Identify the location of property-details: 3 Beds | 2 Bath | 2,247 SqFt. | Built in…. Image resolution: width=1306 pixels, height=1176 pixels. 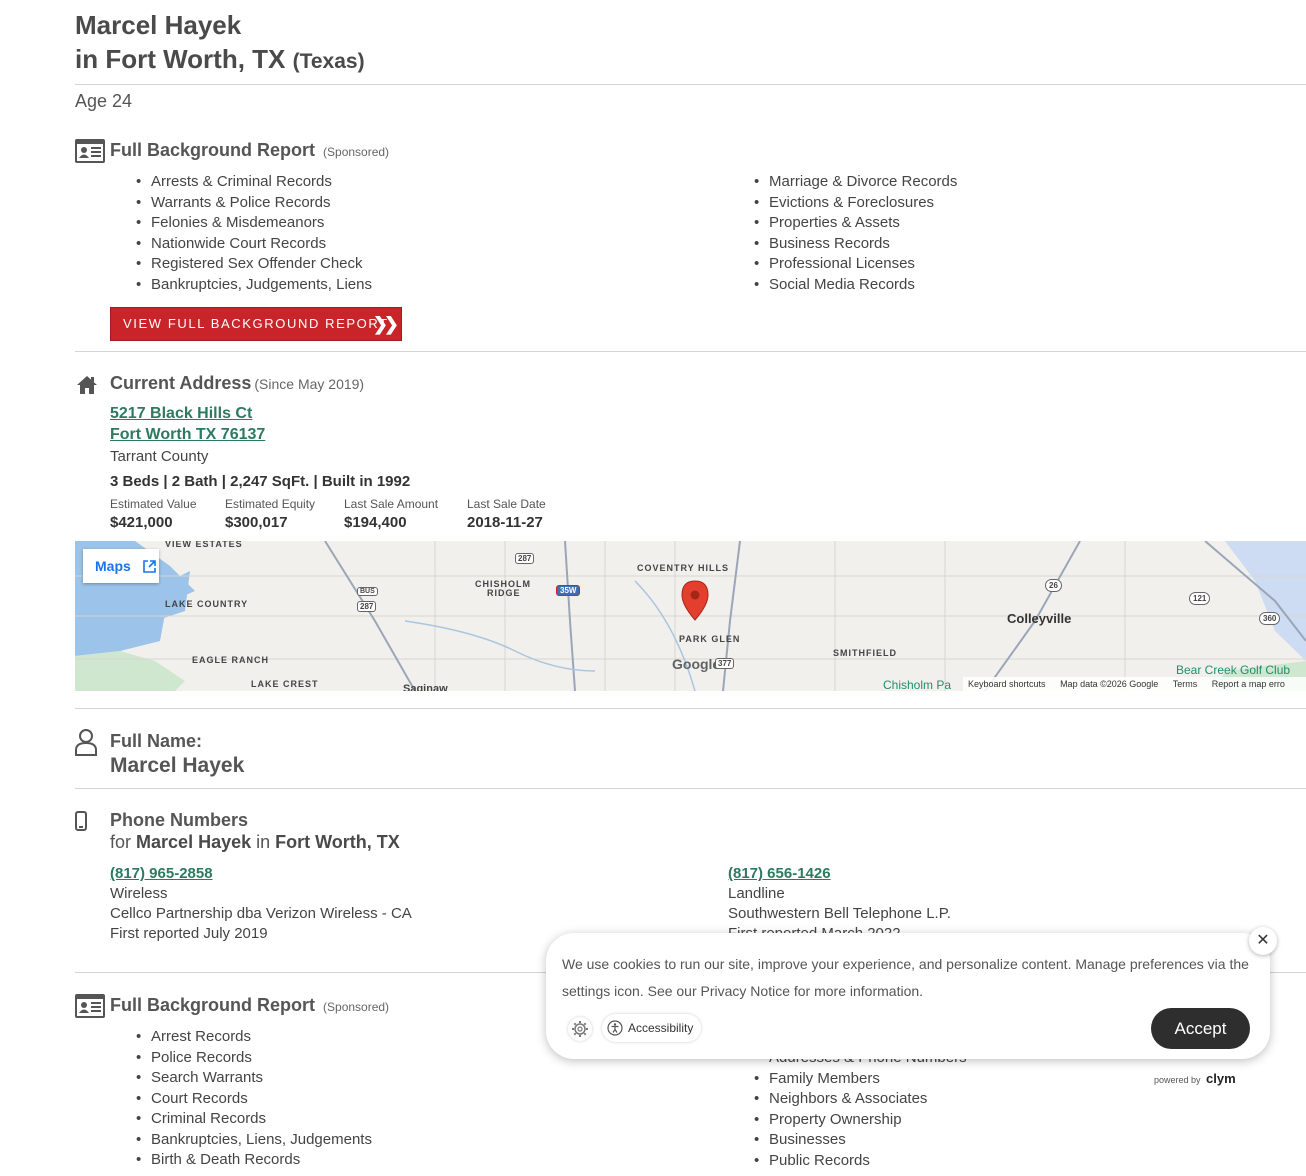
(260, 481).